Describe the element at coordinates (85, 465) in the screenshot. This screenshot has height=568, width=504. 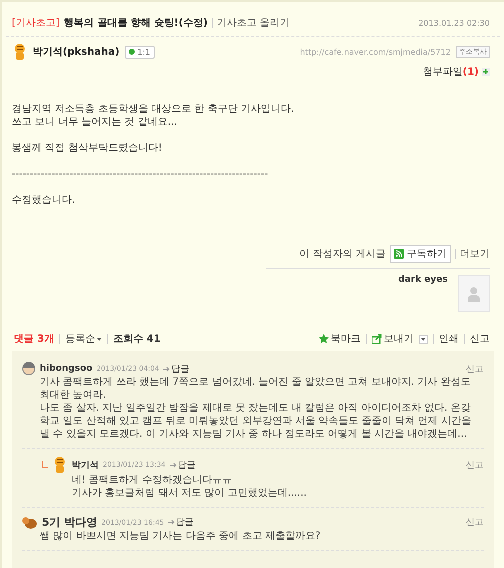
I see `comment-author: 박기석` at that location.